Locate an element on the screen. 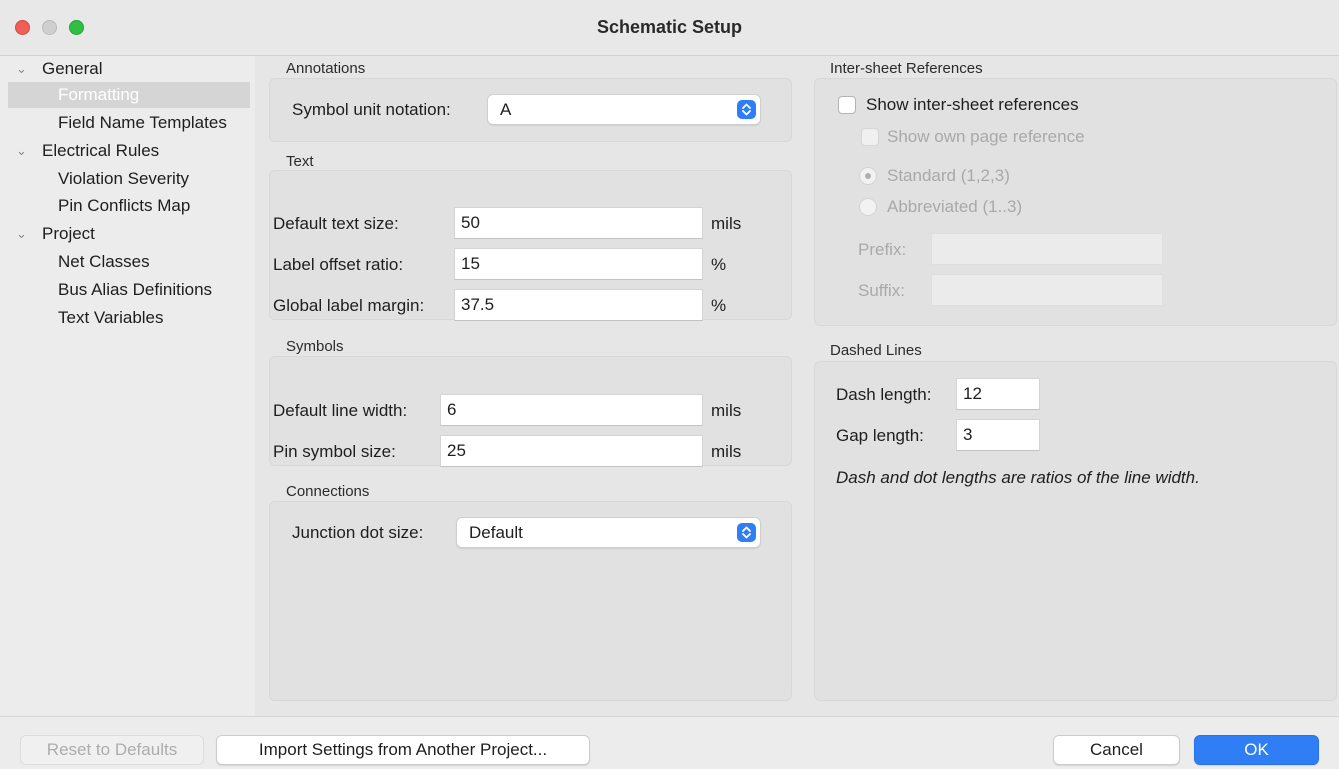 This screenshot has width=1339, height=769. connections-title: Connections is located at coordinates (328, 491).